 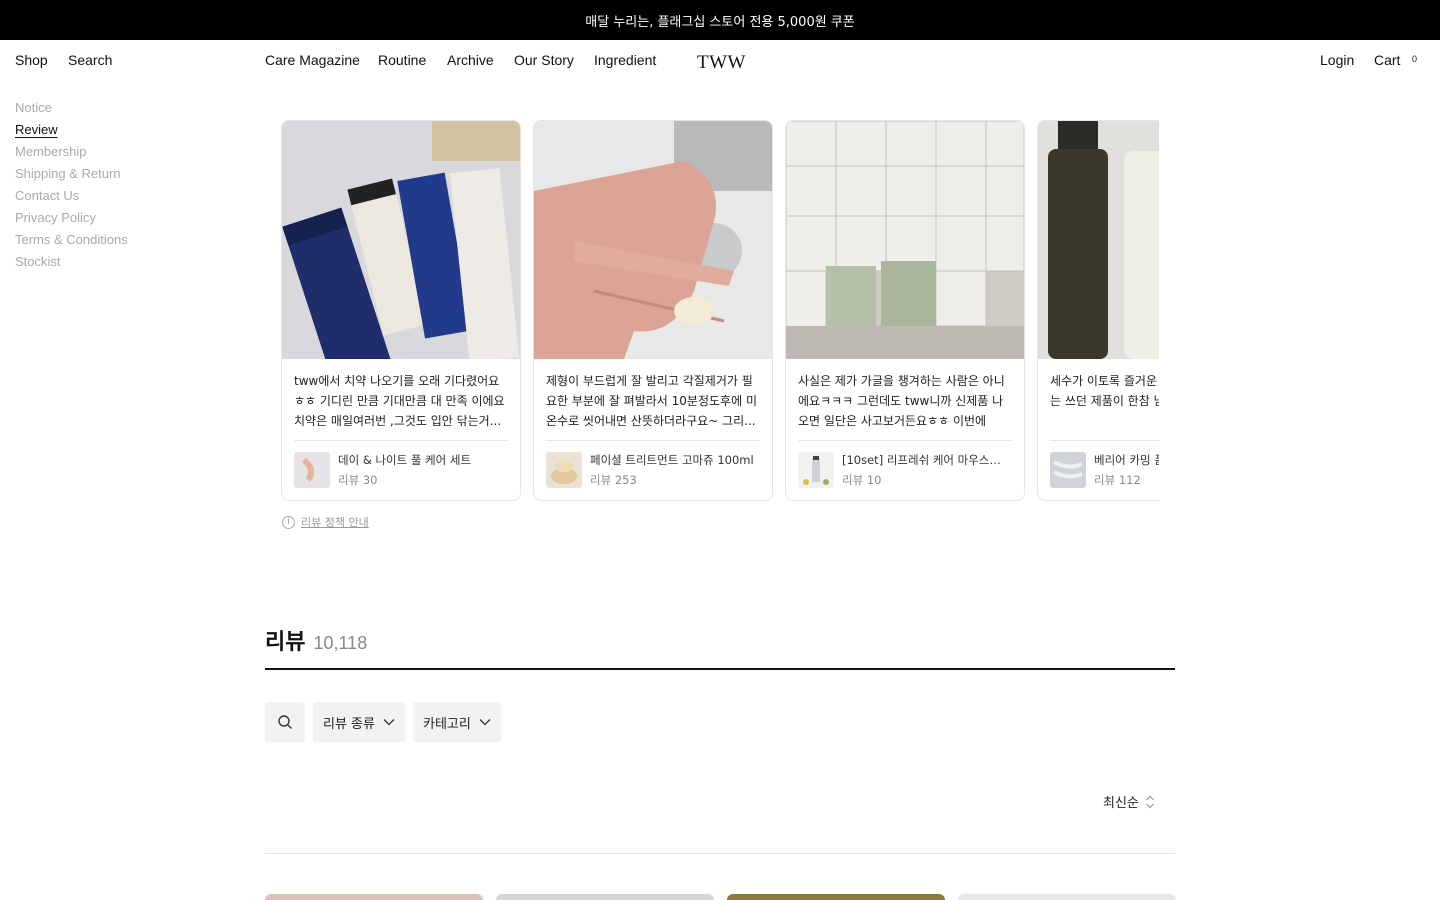 What do you see at coordinates (544, 60) in the screenshot?
I see `nav-our-story: Our Story` at bounding box center [544, 60].